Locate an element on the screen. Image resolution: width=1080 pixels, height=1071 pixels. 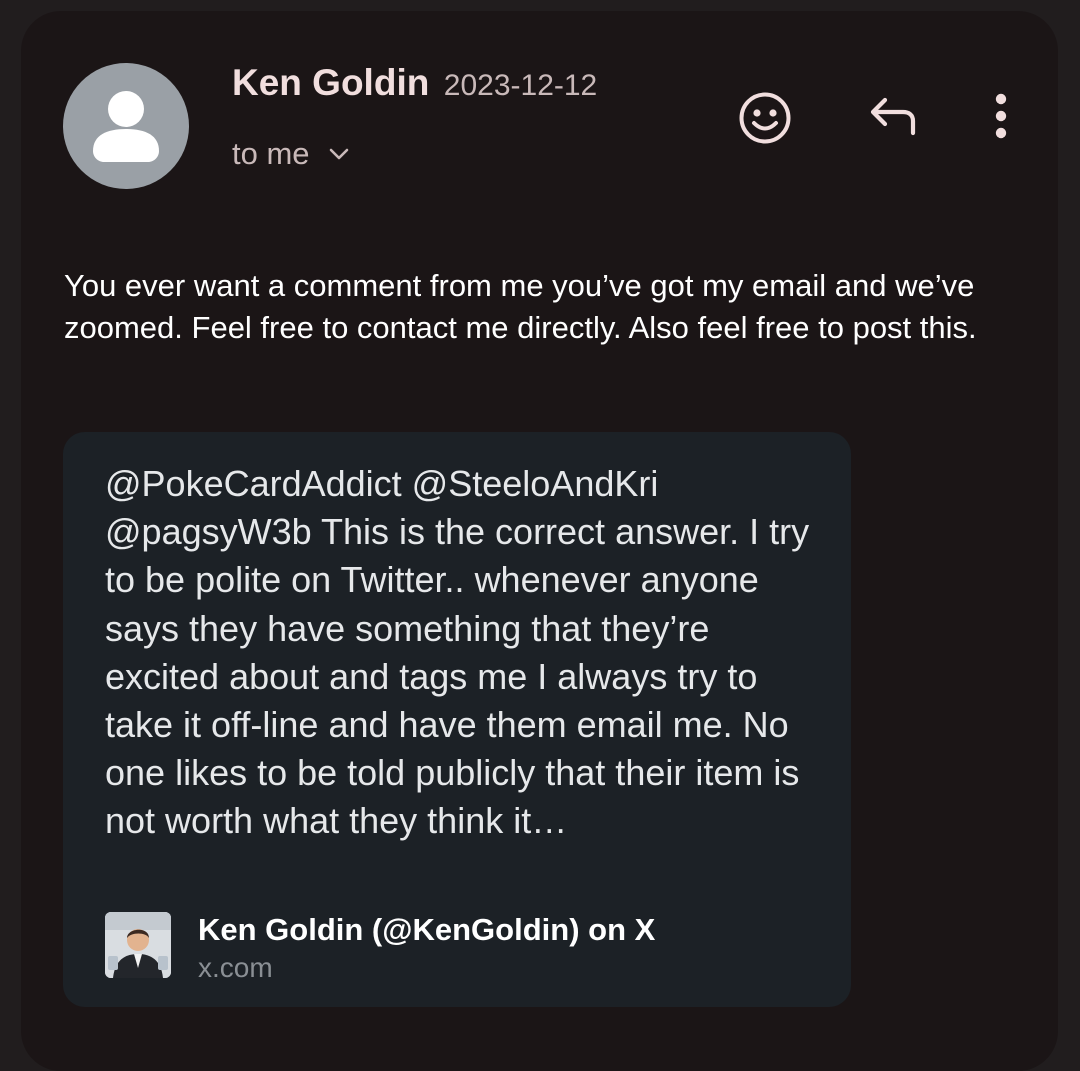
more-vert-icon is located at coordinates (1001, 116).